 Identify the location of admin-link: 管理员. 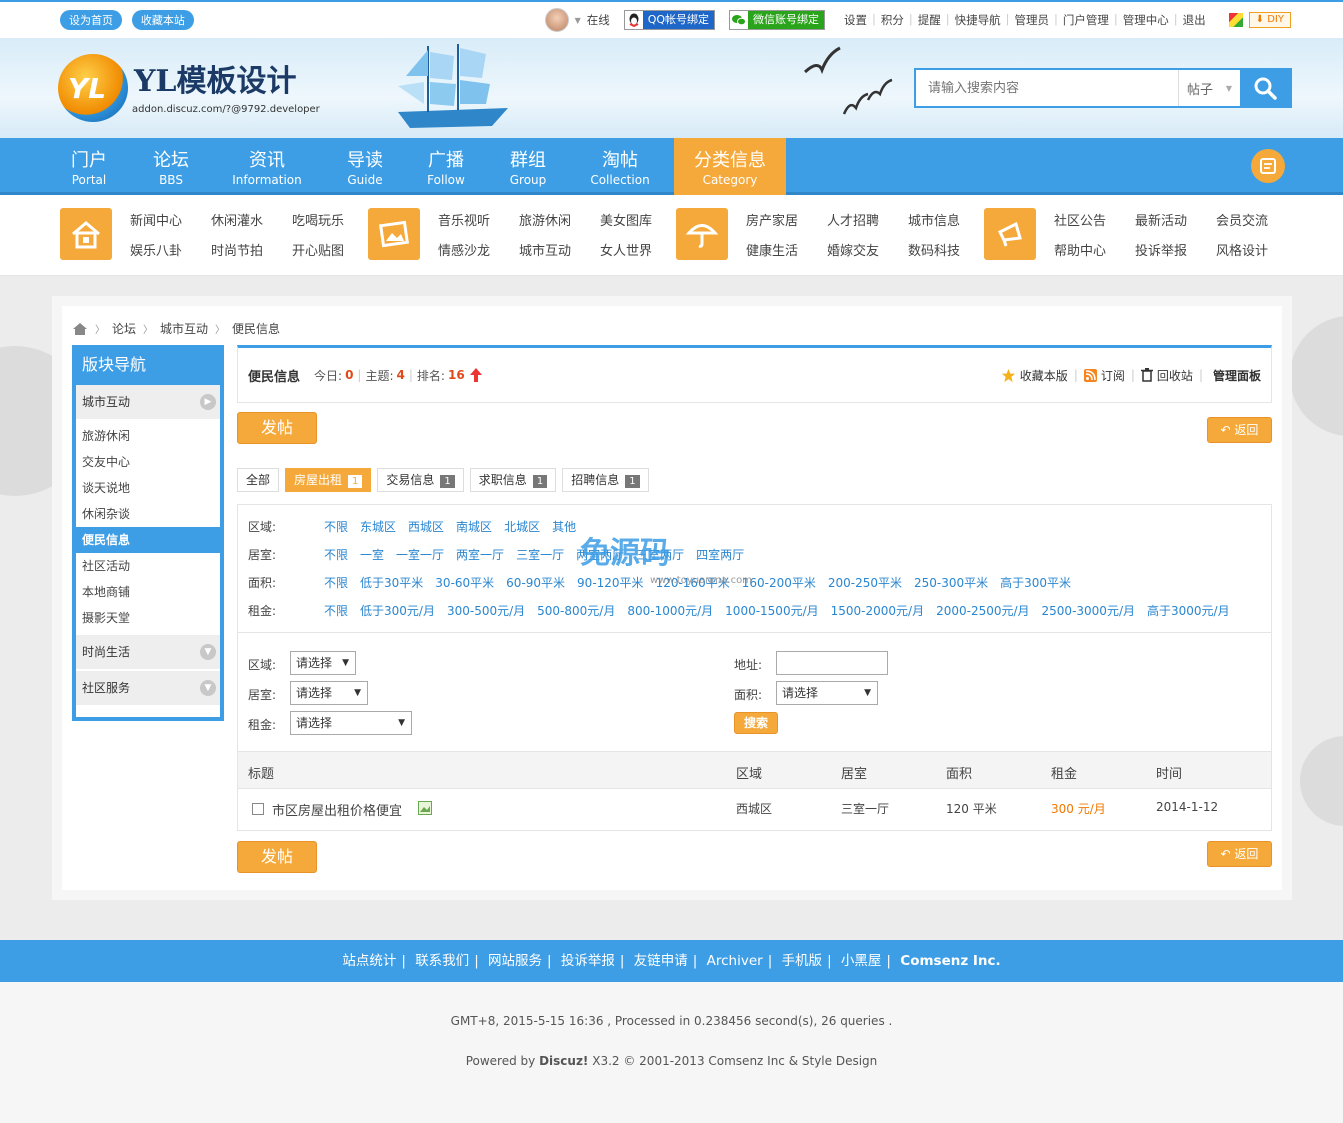
(1032, 20).